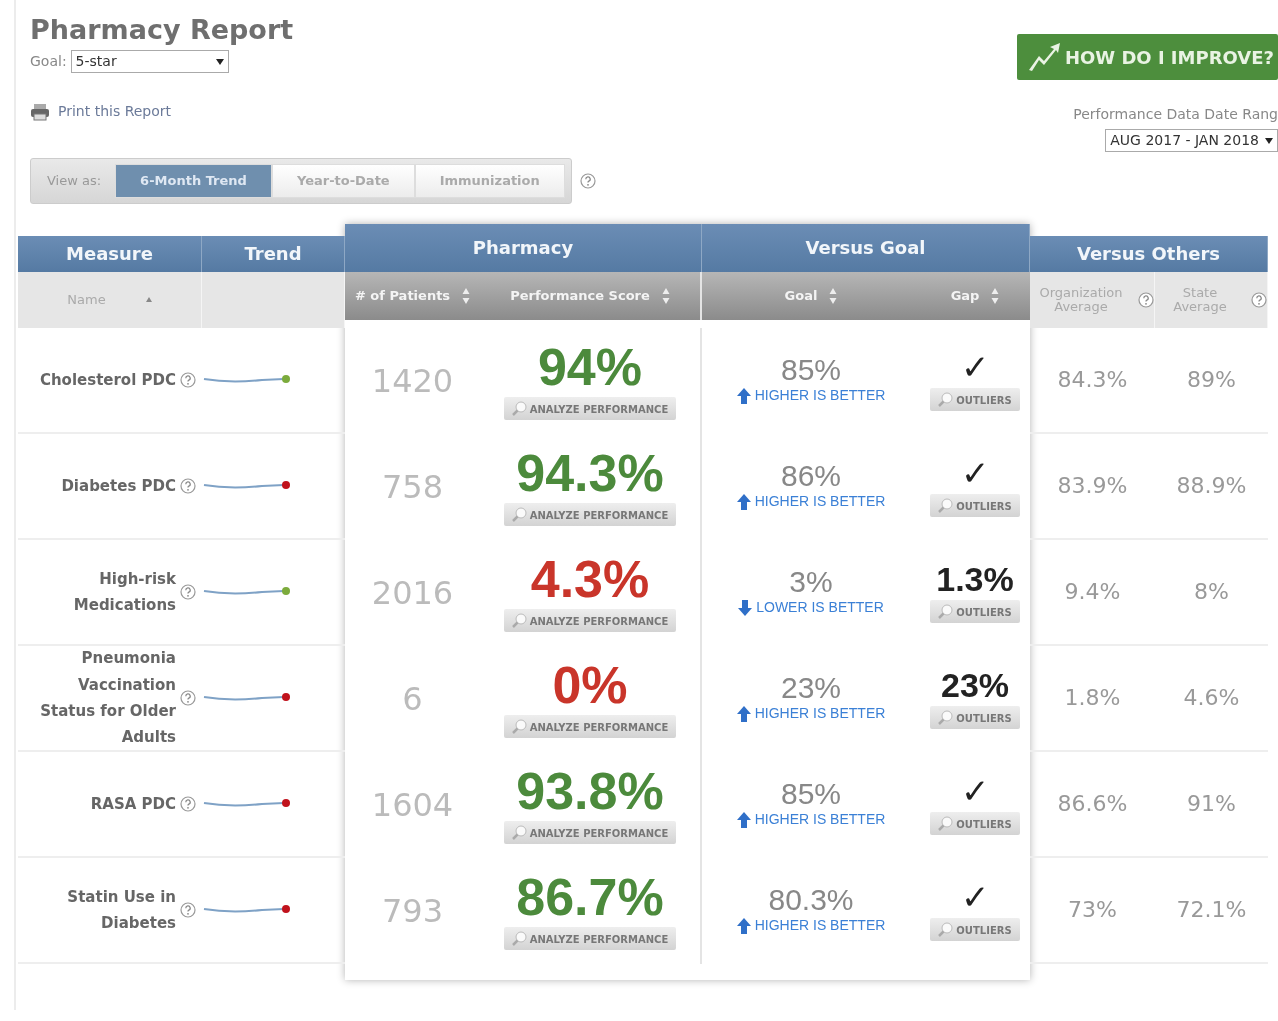 Image resolution: width=1278 pixels, height=1021 pixels. Describe the element at coordinates (193, 181) in the screenshot. I see `view-tab: 6-Month Trend` at that location.